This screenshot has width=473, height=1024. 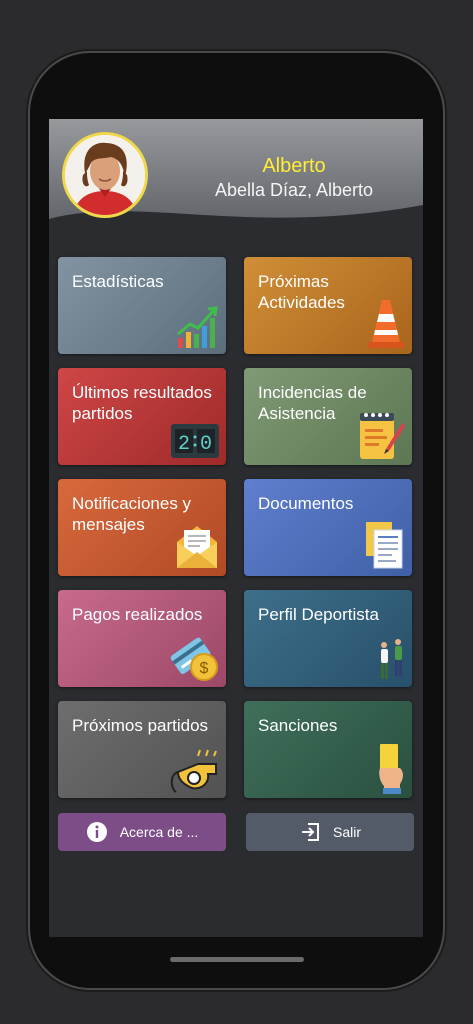 I want to click on avatar, so click(x=105, y=175).